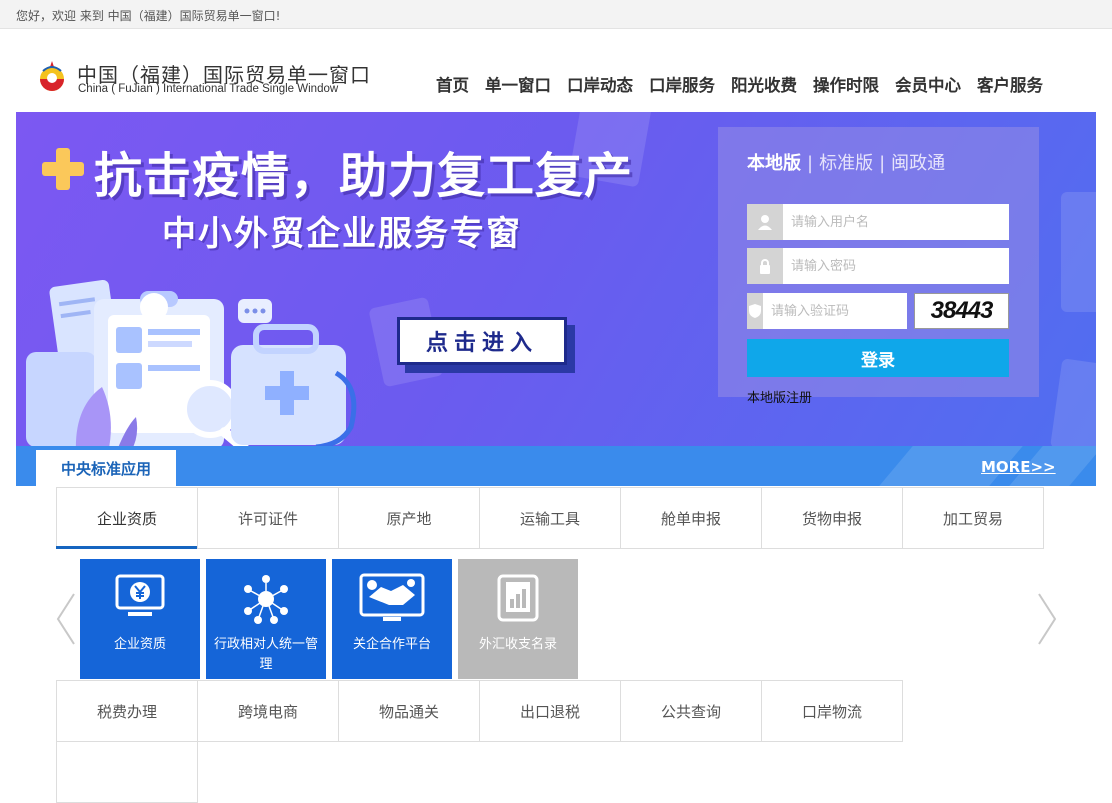  What do you see at coordinates (878, 358) in the screenshot?
I see `login-button: 登录` at bounding box center [878, 358].